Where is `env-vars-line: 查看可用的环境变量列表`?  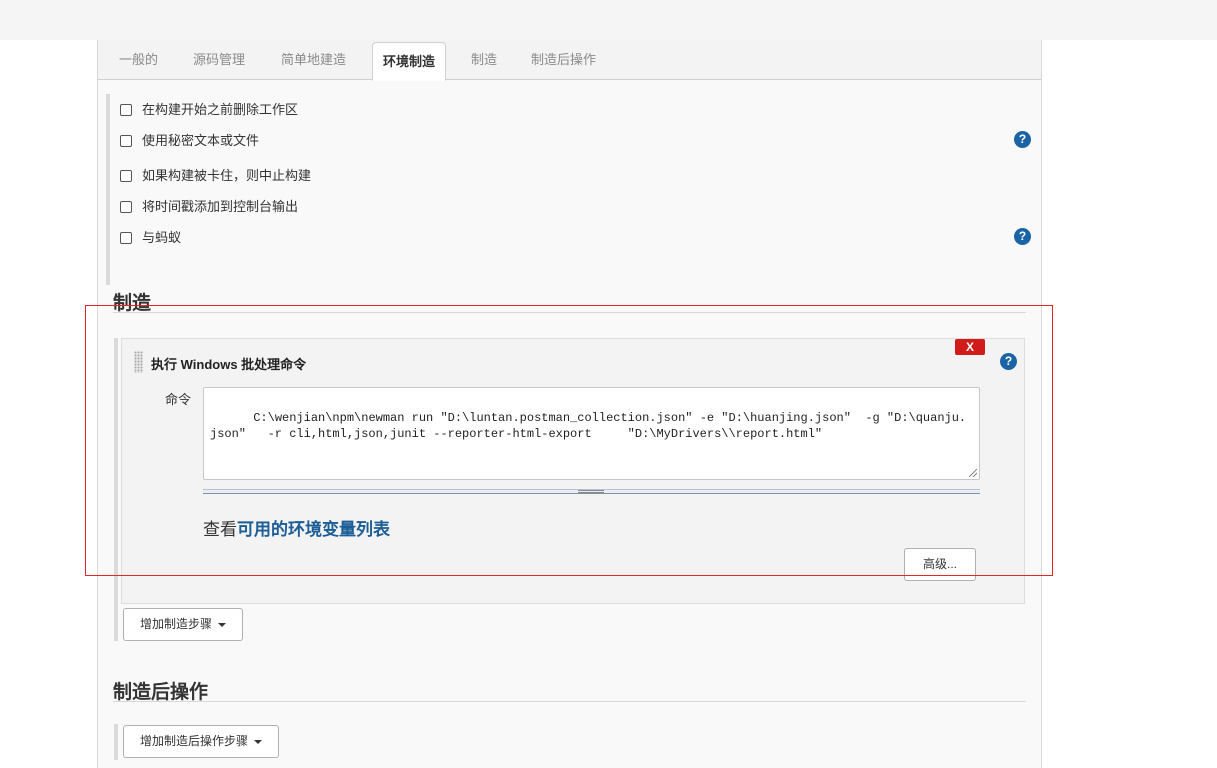 env-vars-line: 查看可用的环境变量列表 is located at coordinates (296, 527).